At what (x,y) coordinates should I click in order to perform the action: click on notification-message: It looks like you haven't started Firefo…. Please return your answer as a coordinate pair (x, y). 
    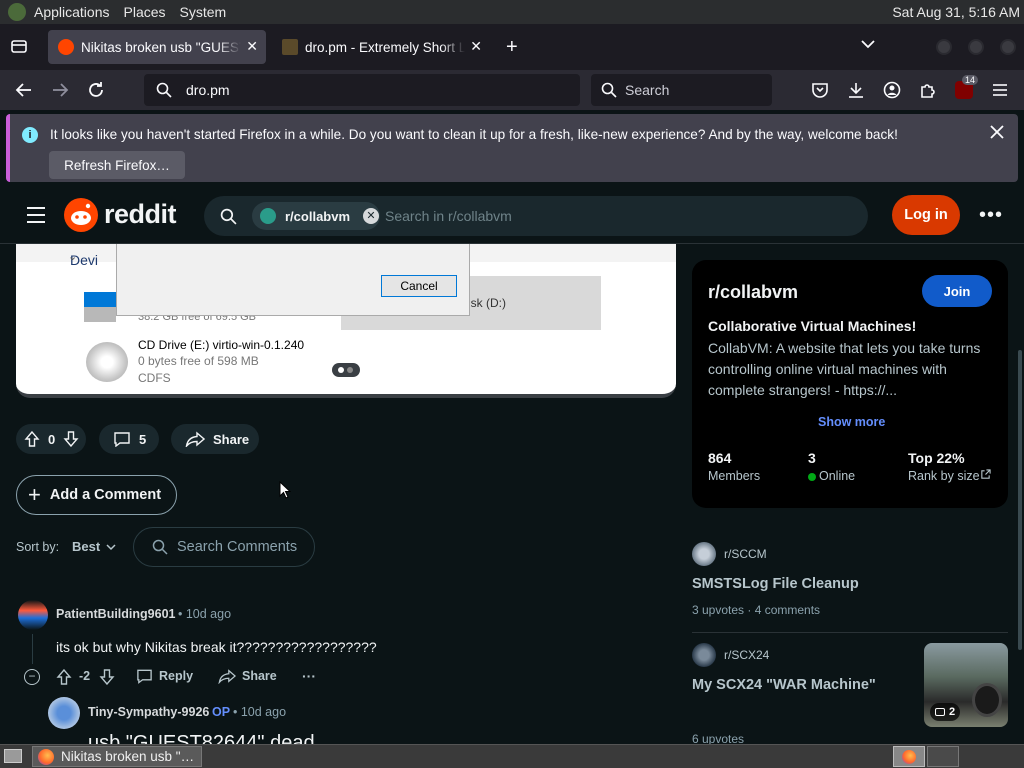
    Looking at the image, I should click on (474, 134).